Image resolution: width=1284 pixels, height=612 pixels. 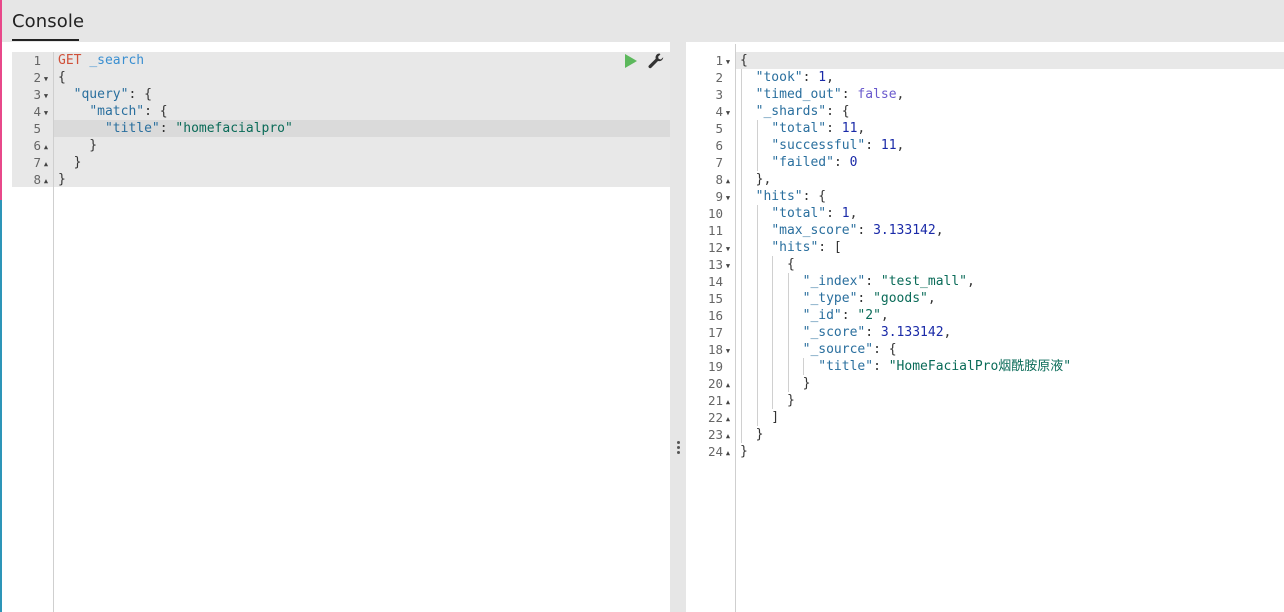 I want to click on response-line-number: 17, so click(x=709, y=332).